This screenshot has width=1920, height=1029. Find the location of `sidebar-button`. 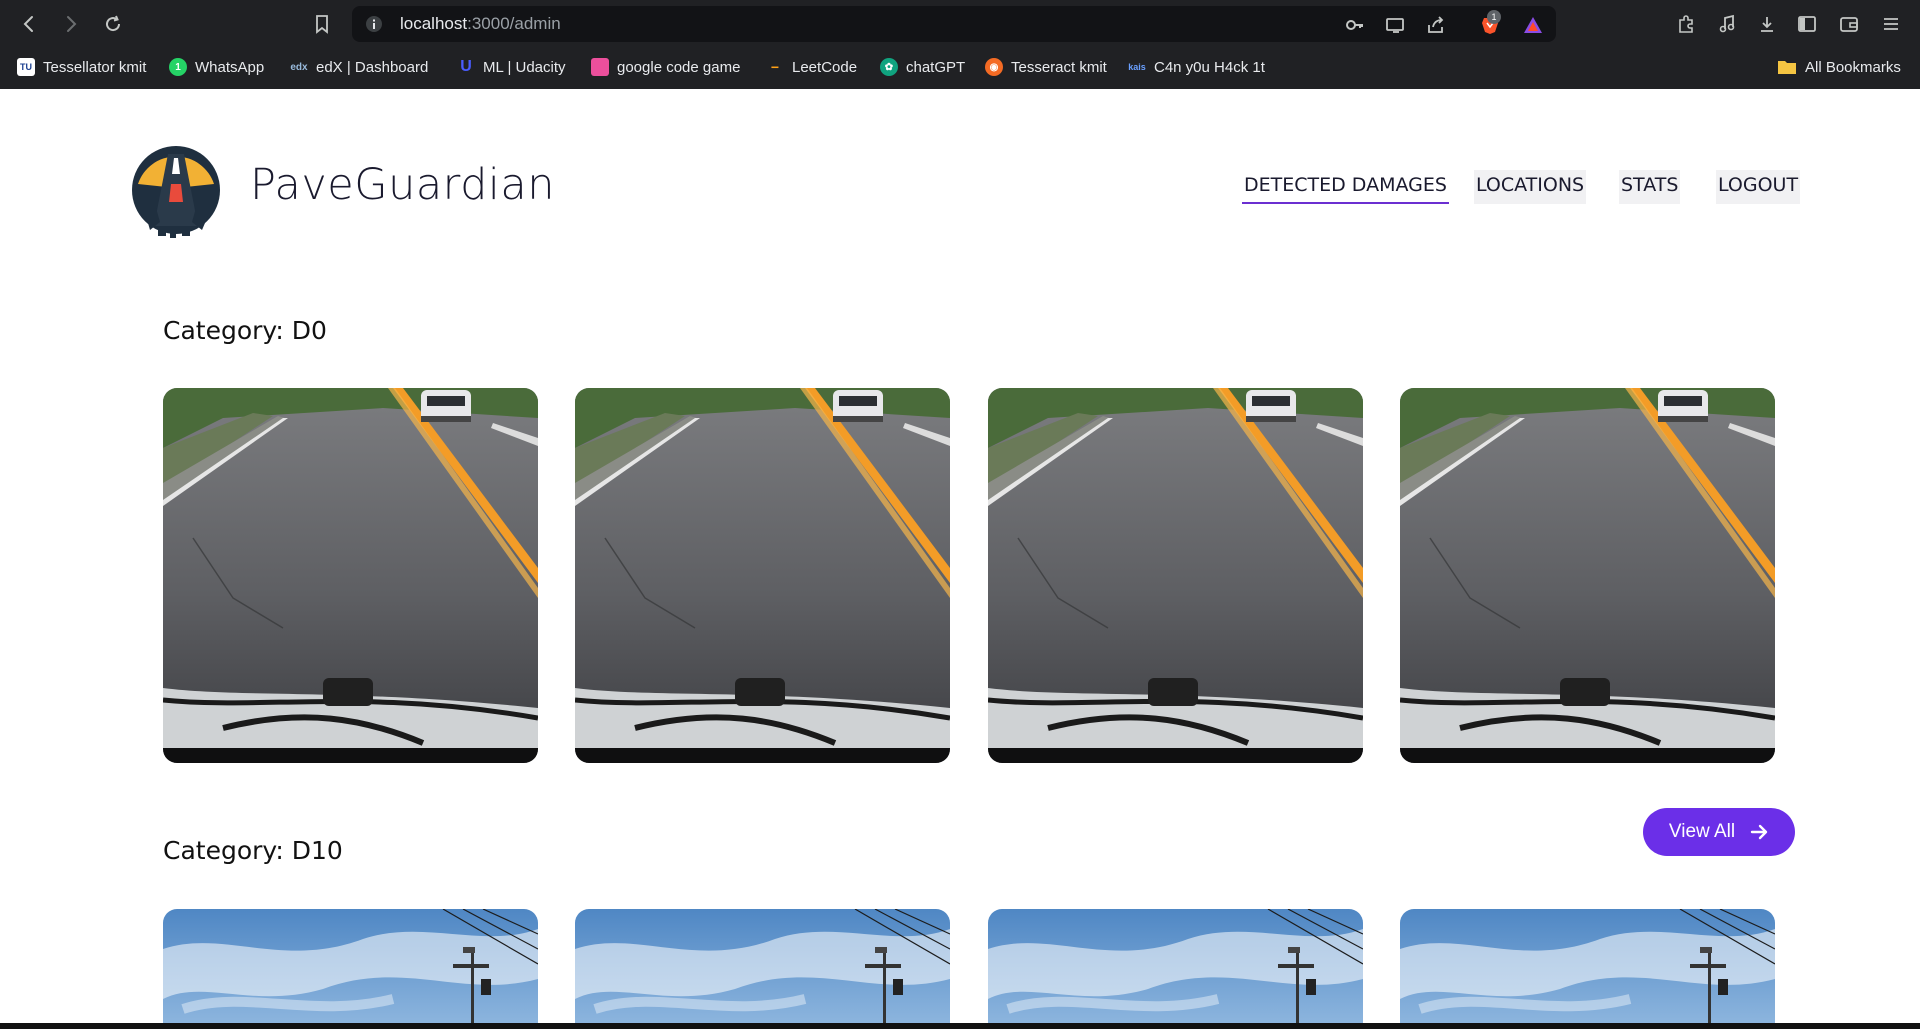

sidebar-button is located at coordinates (1807, 24).